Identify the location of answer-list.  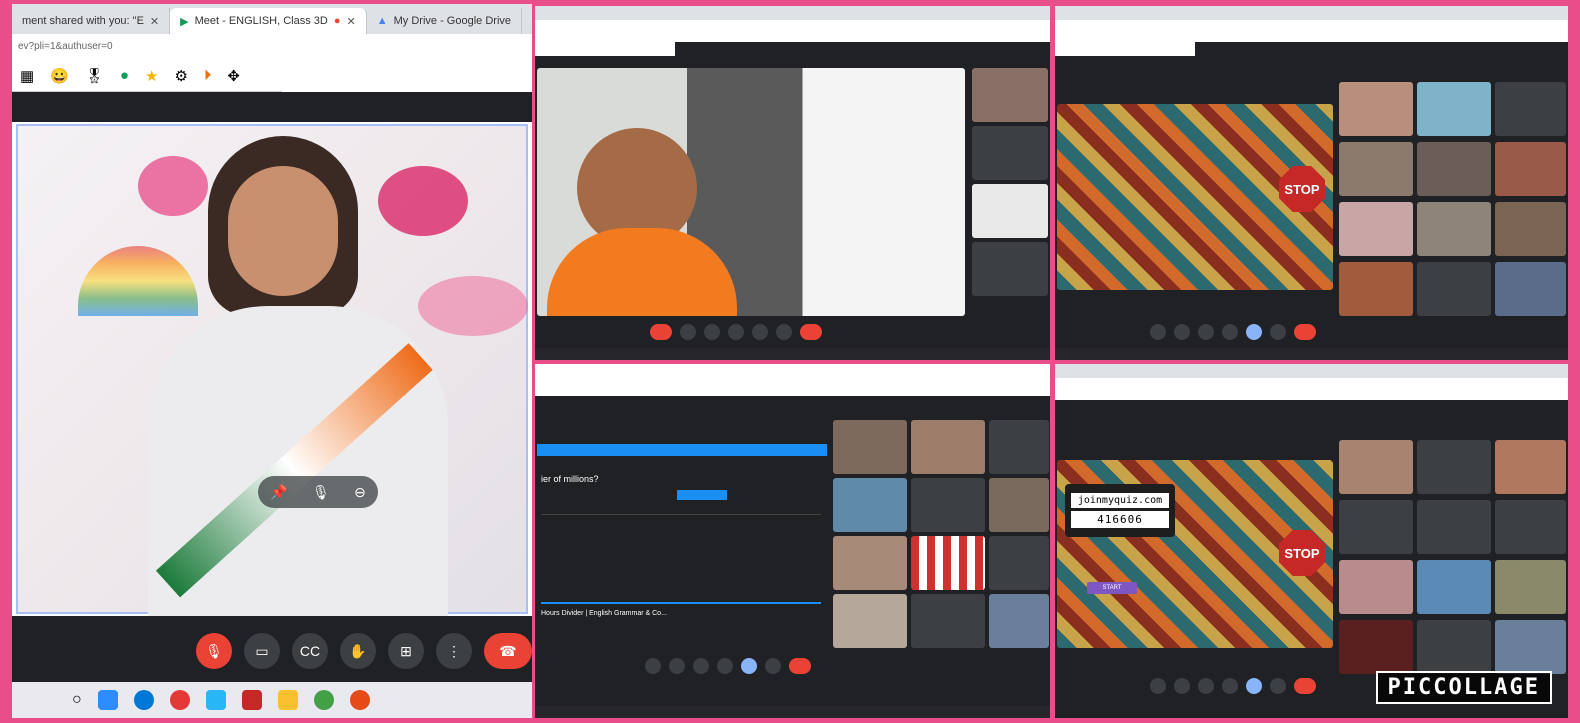
(681, 544).